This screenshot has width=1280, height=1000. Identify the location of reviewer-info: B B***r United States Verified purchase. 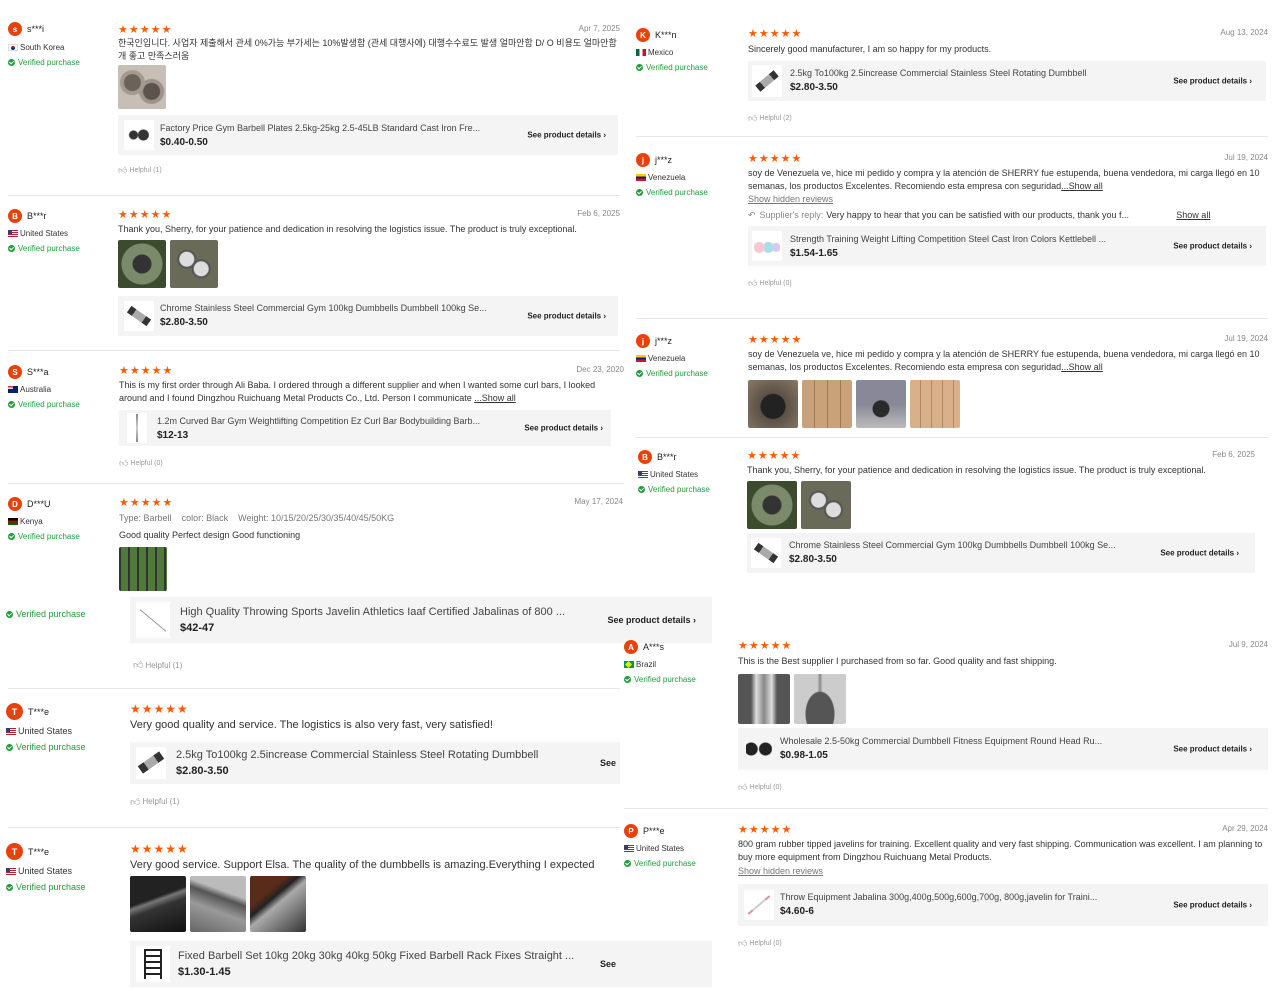
(698, 472).